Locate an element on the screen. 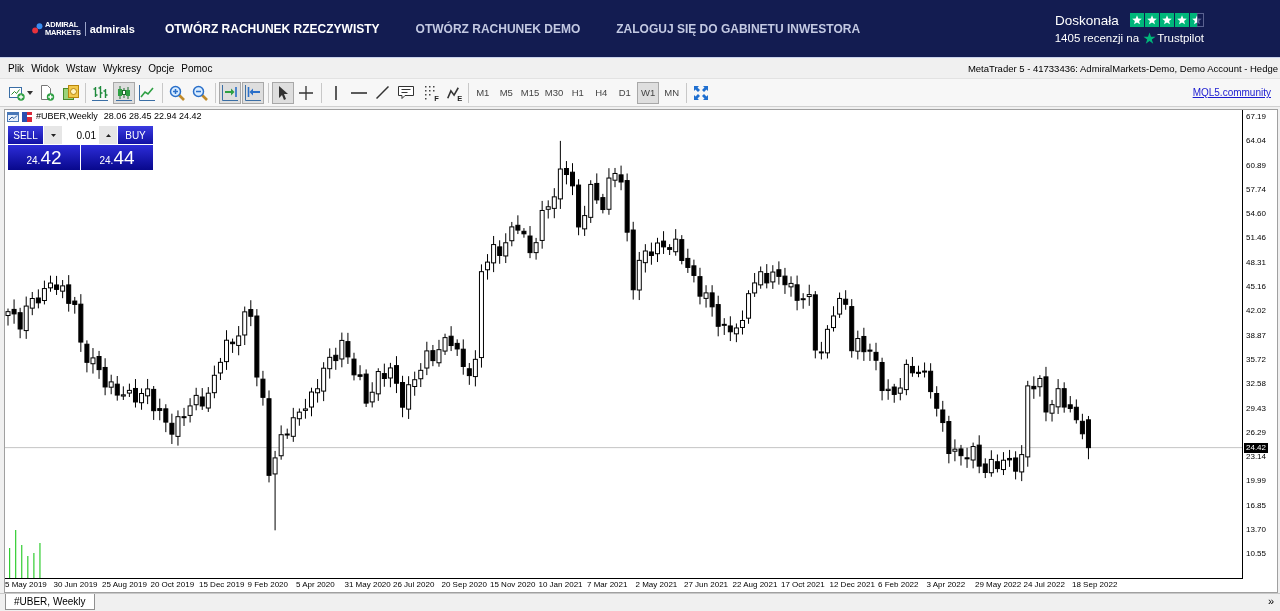 The image size is (1280, 611). time-axis-label: 15 Nov 2020 is located at coordinates (513, 585).